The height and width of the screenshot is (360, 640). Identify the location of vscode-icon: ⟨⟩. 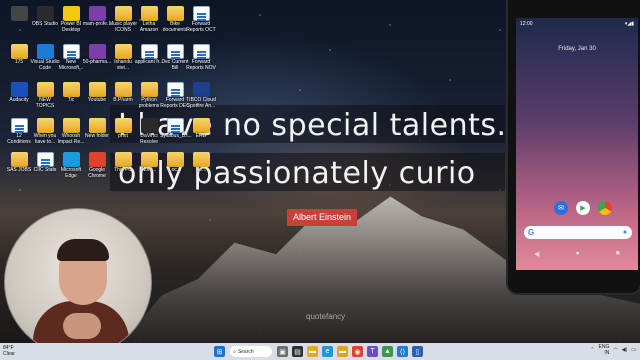
(402, 351).